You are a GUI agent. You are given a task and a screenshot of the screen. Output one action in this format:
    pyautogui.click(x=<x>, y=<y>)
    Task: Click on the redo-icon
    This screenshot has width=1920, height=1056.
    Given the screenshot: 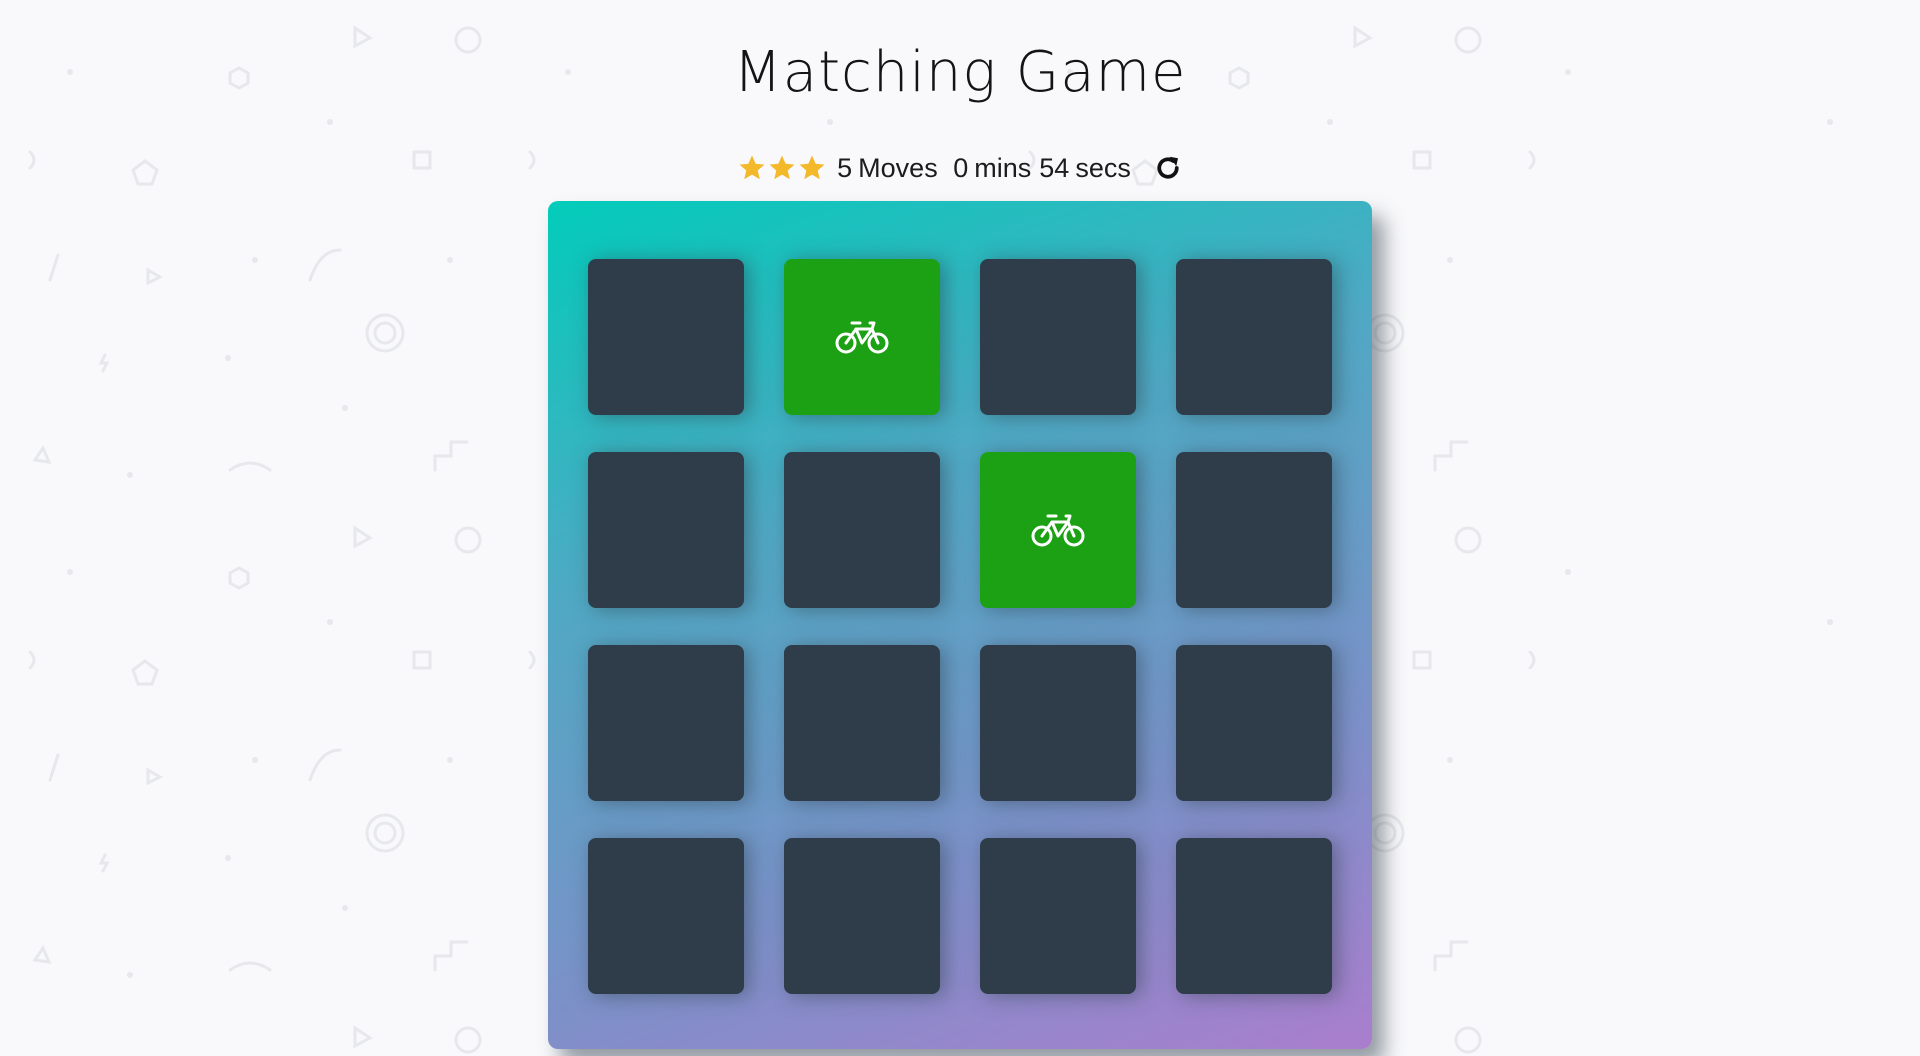 What is the action you would take?
    pyautogui.click(x=1168, y=168)
    